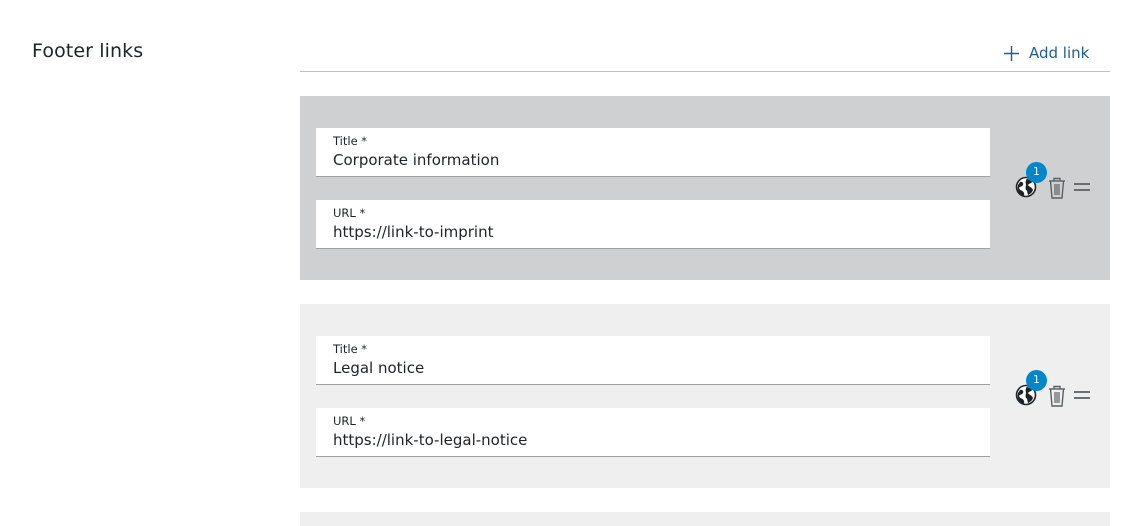 The height and width of the screenshot is (526, 1133). I want to click on add-link-button: Add link, so click(1046, 53).